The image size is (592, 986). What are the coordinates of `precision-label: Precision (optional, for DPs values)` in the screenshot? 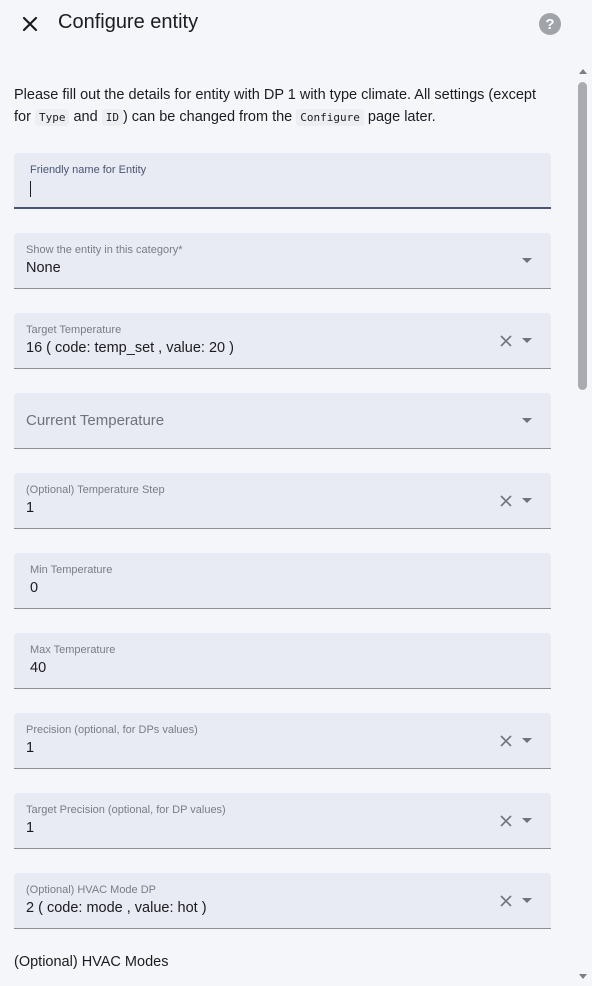 It's located at (112, 730).